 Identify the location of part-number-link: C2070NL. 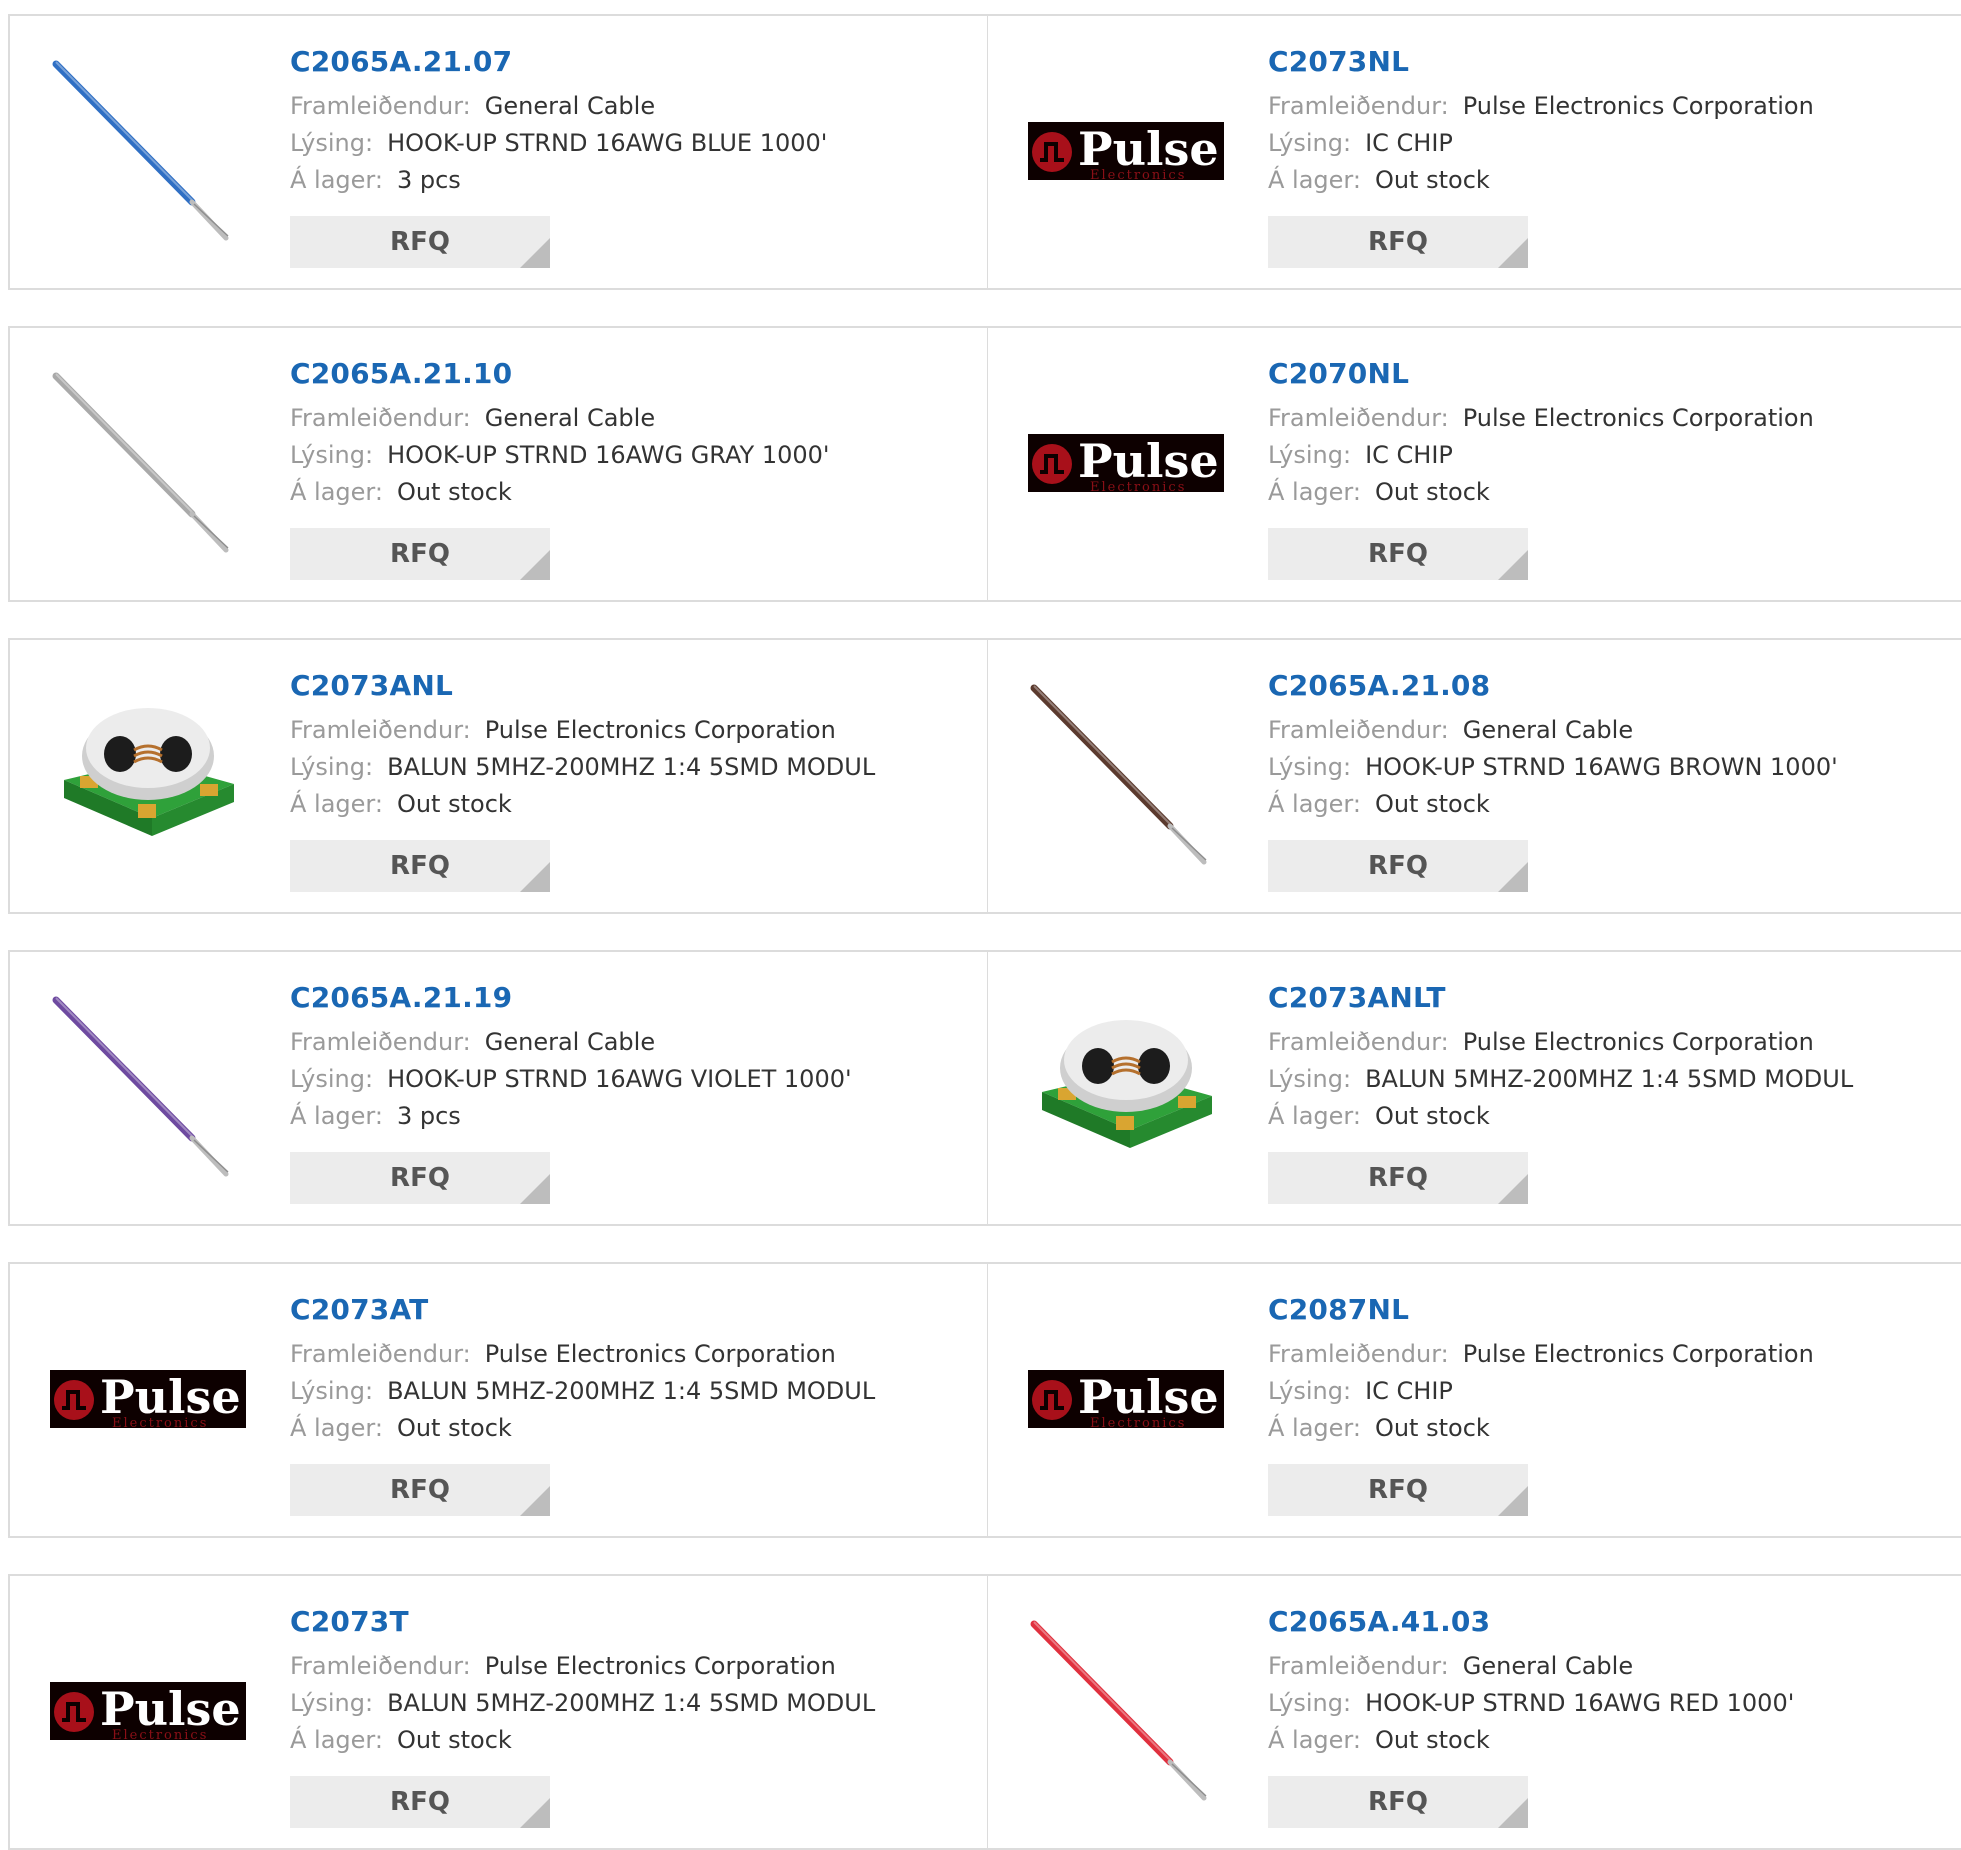
(1338, 374).